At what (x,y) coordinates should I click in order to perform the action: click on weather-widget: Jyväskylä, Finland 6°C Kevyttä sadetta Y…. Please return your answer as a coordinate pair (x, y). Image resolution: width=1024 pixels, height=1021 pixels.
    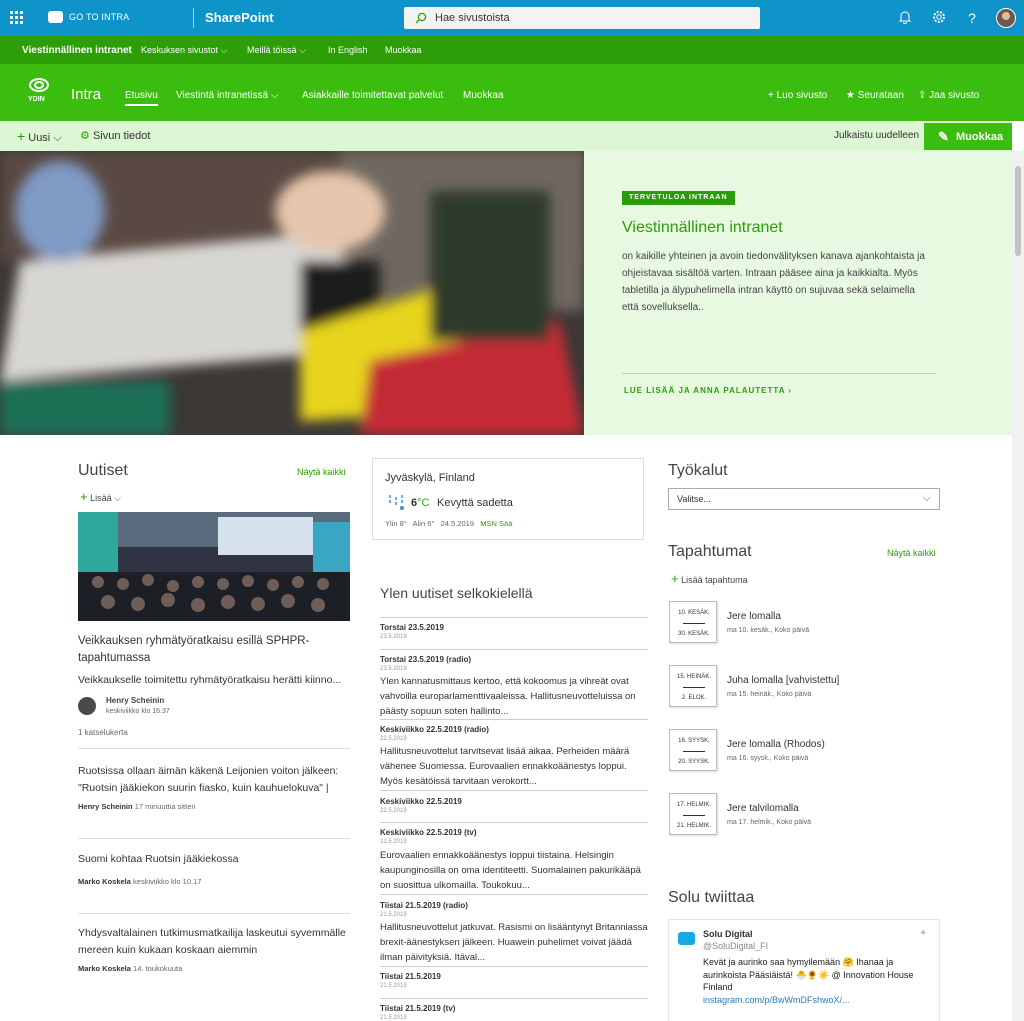
    Looking at the image, I should click on (508, 499).